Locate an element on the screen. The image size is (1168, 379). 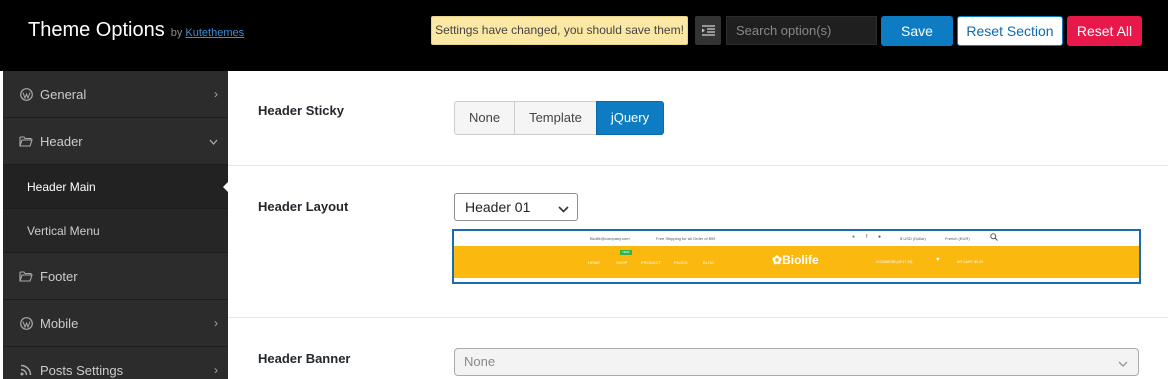
reset-section-button: Reset Section is located at coordinates (1010, 31).